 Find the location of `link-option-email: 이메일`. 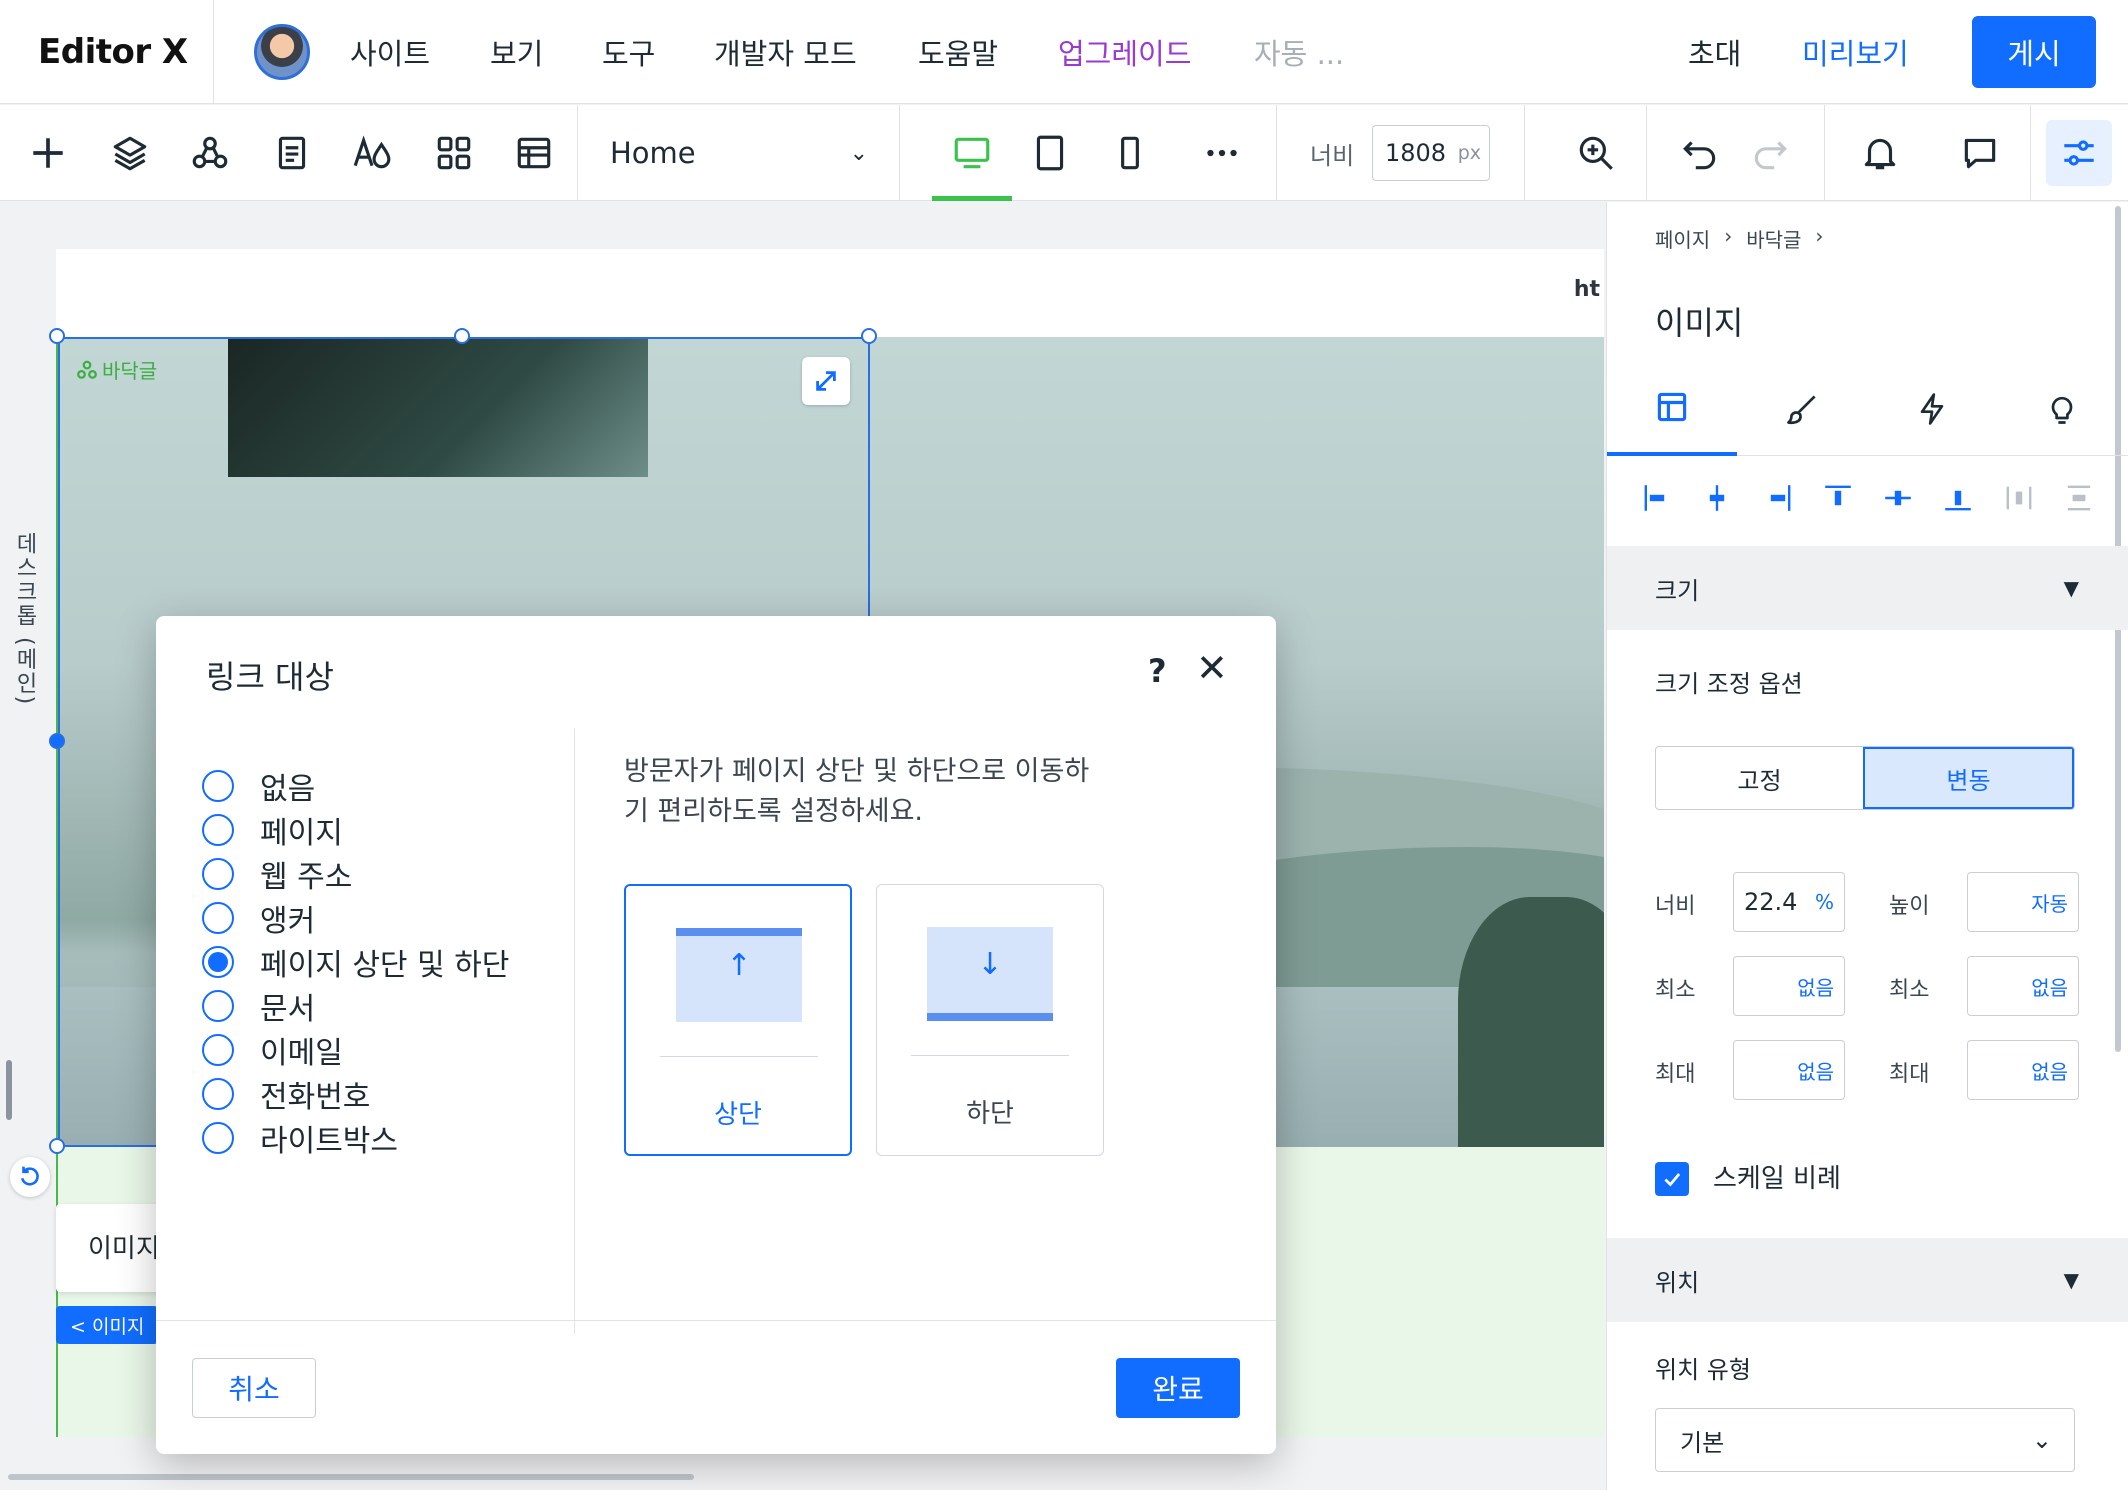

link-option-email: 이메일 is located at coordinates (272, 1050).